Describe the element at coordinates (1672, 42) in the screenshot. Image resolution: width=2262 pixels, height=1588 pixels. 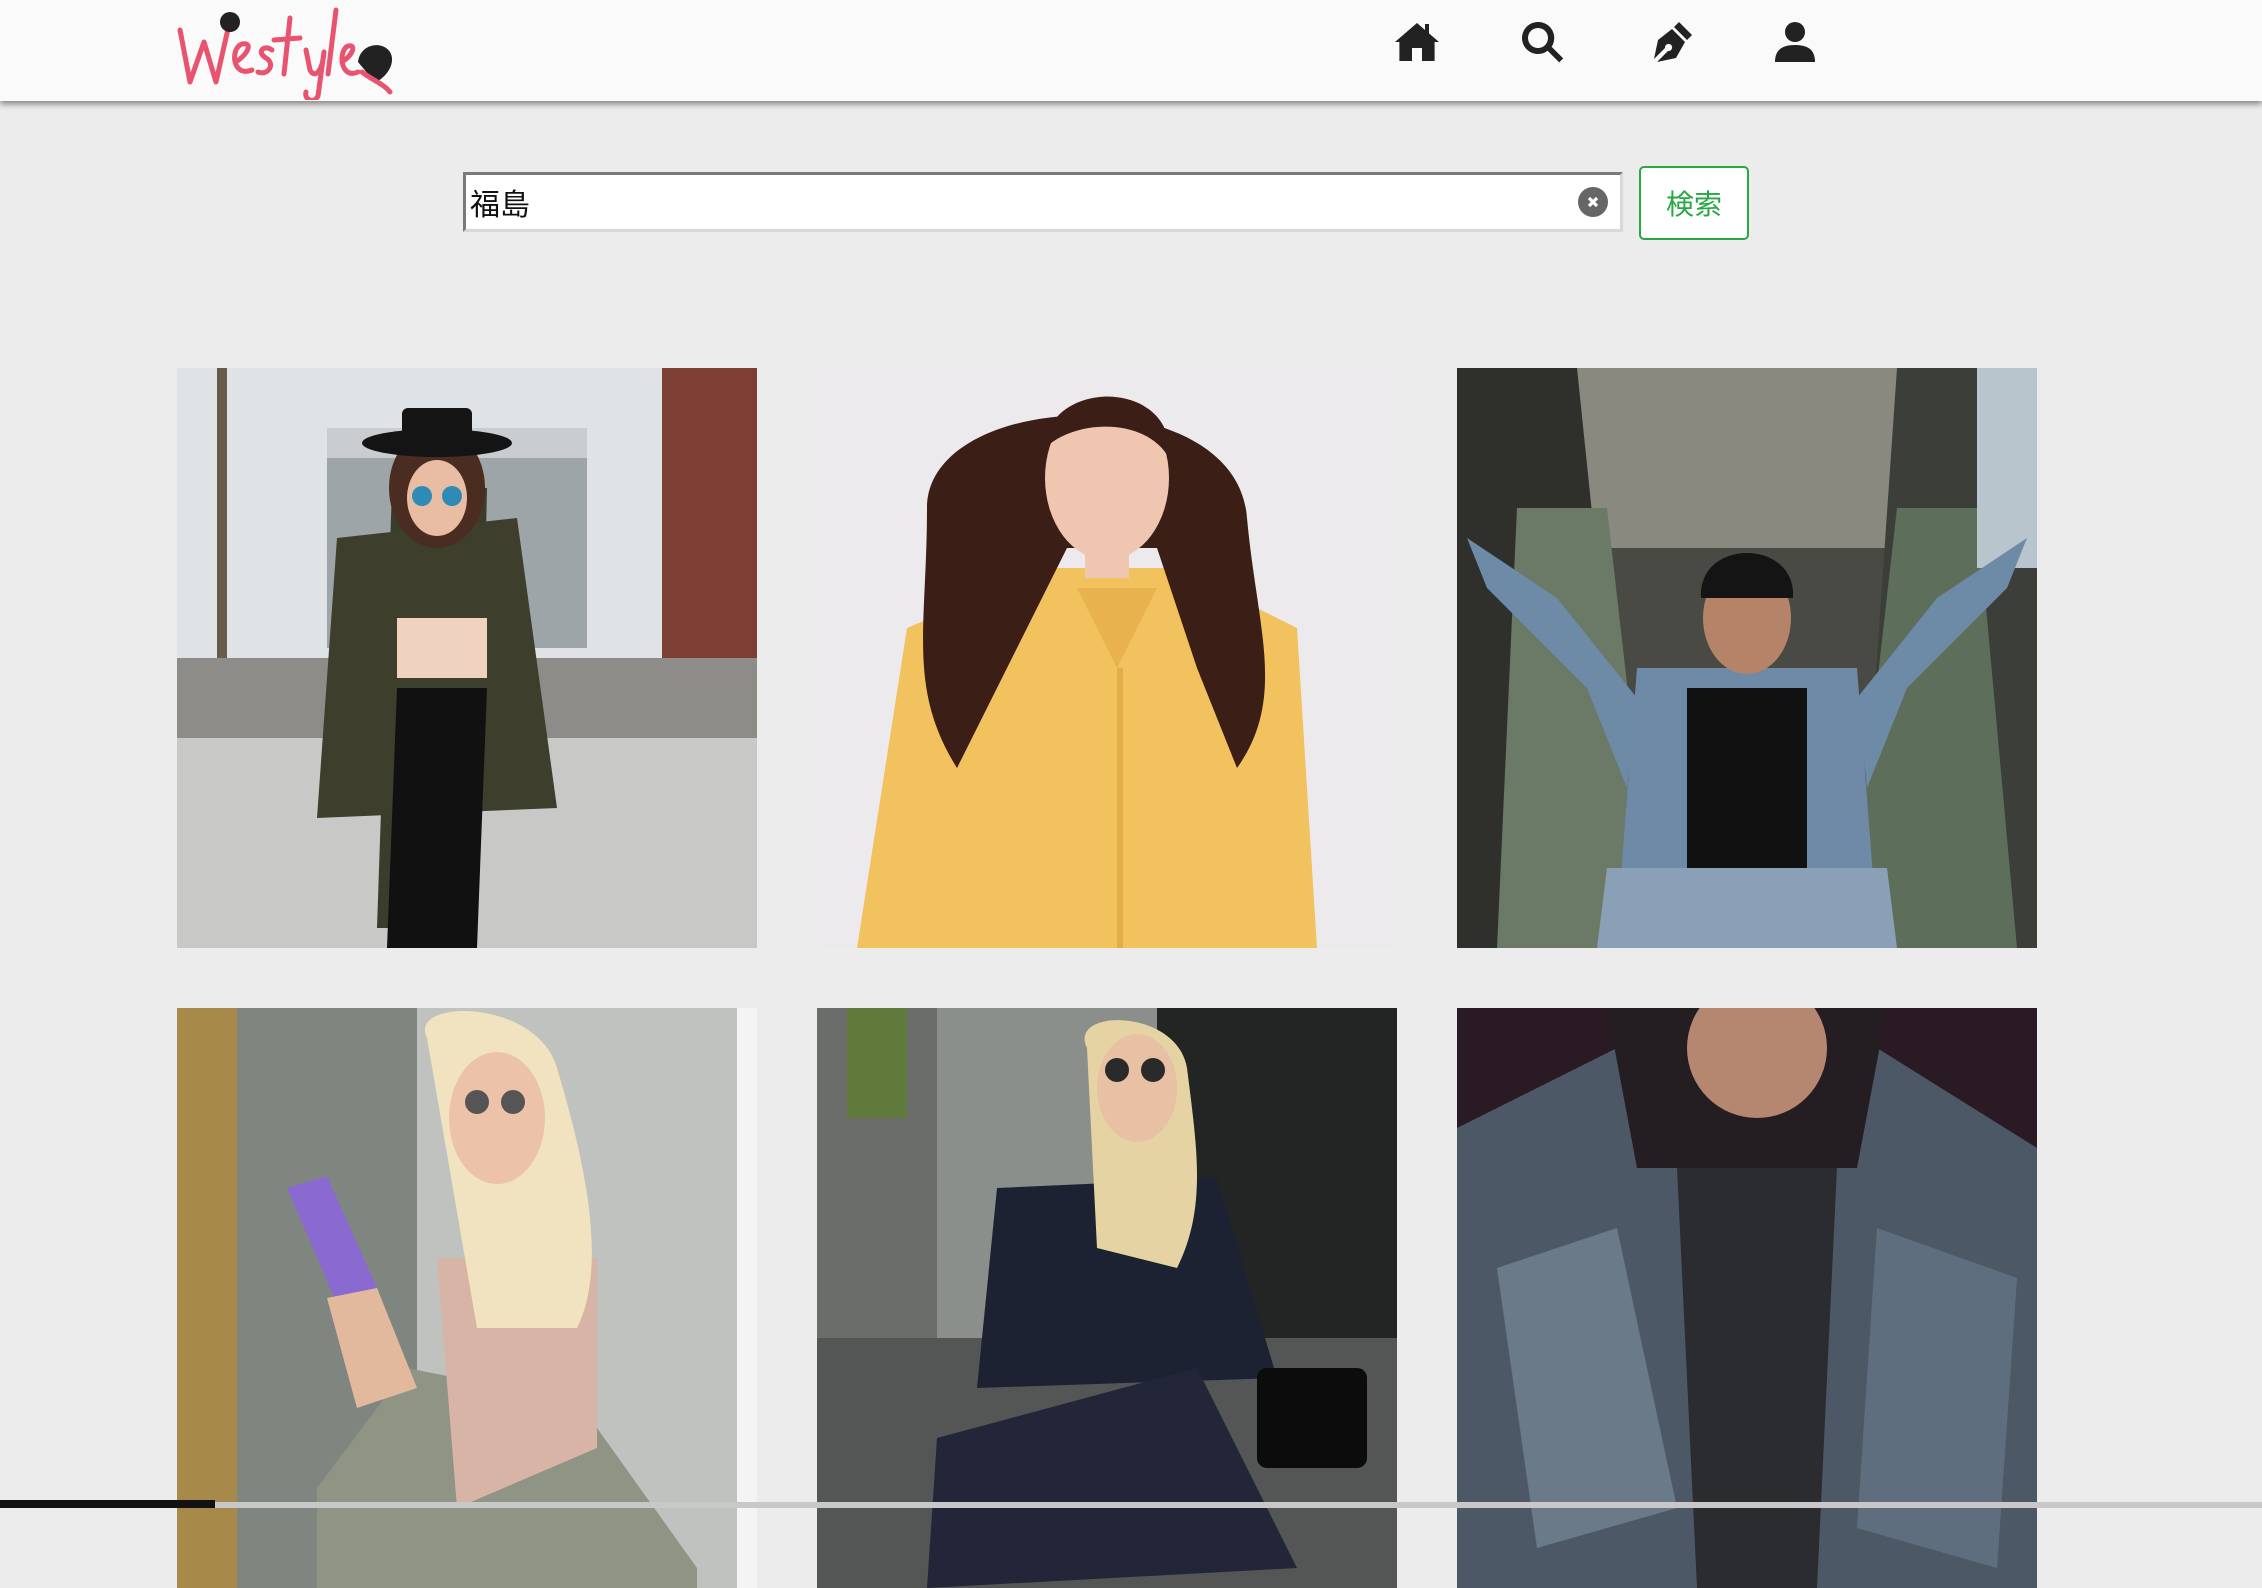
I see `pen-icon` at that location.